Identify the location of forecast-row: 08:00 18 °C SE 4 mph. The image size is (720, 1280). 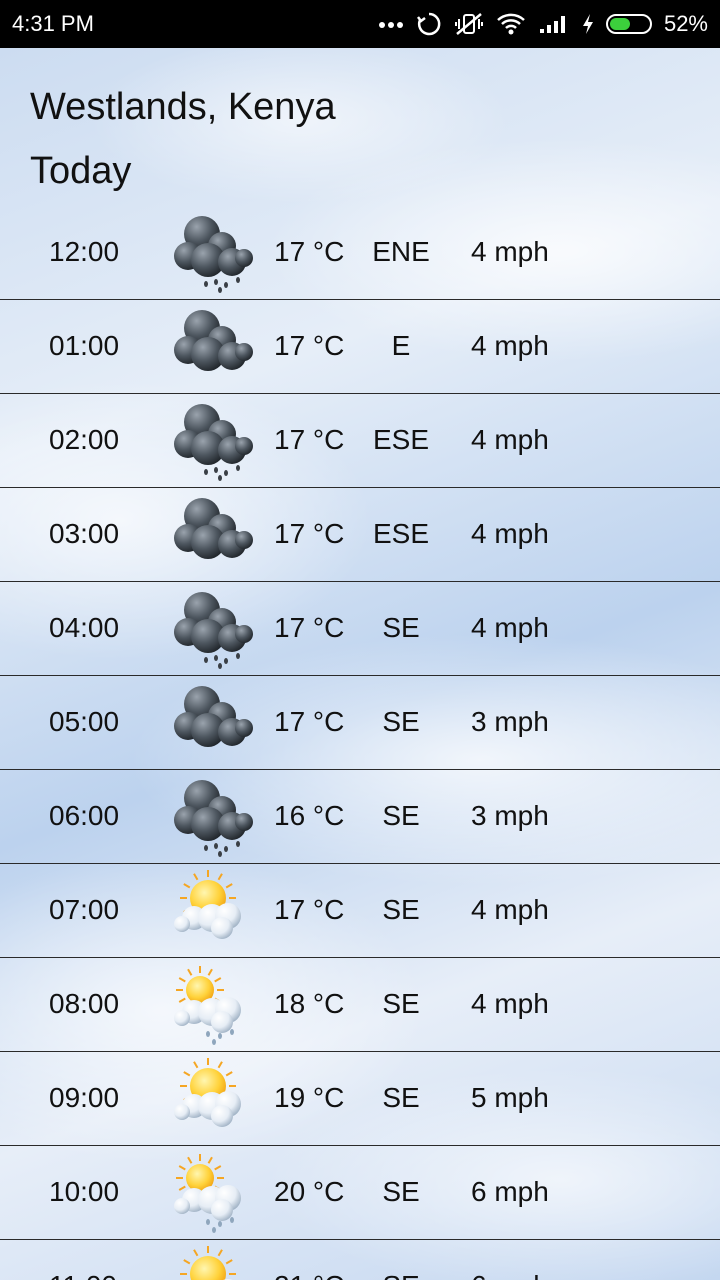
(360, 1005).